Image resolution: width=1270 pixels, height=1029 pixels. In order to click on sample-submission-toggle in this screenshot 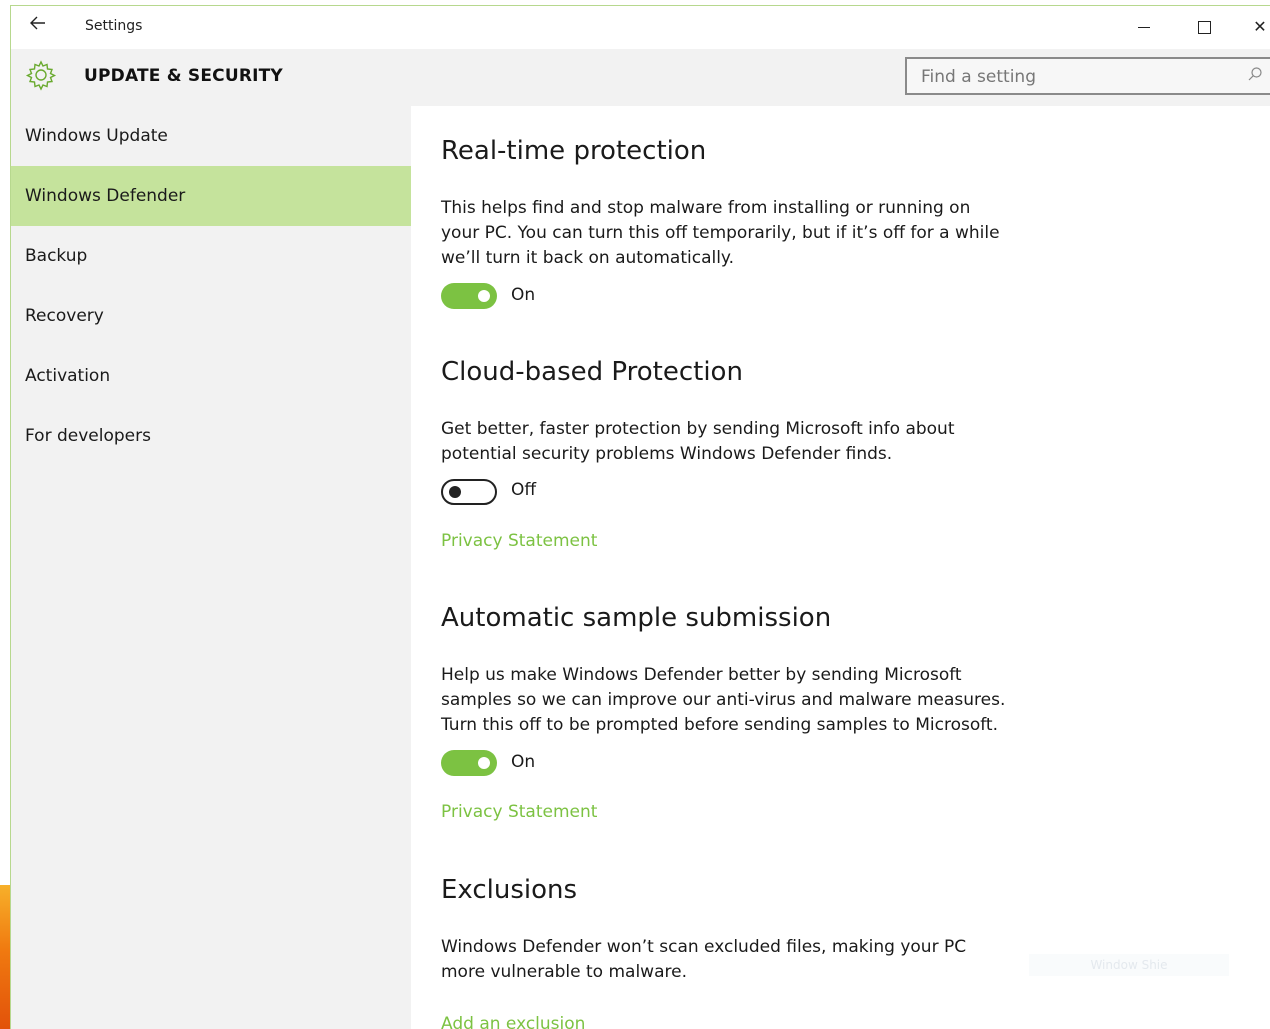, I will do `click(469, 763)`.